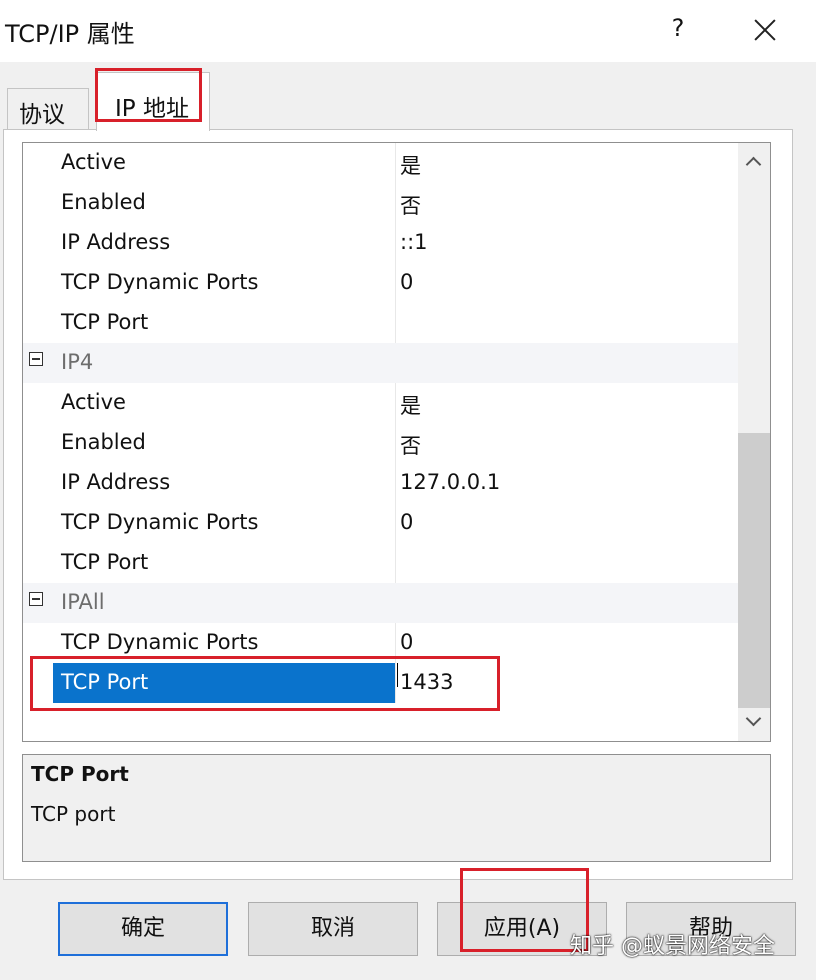  I want to click on property-row: IP Address 127.0.0.1, so click(381, 483).